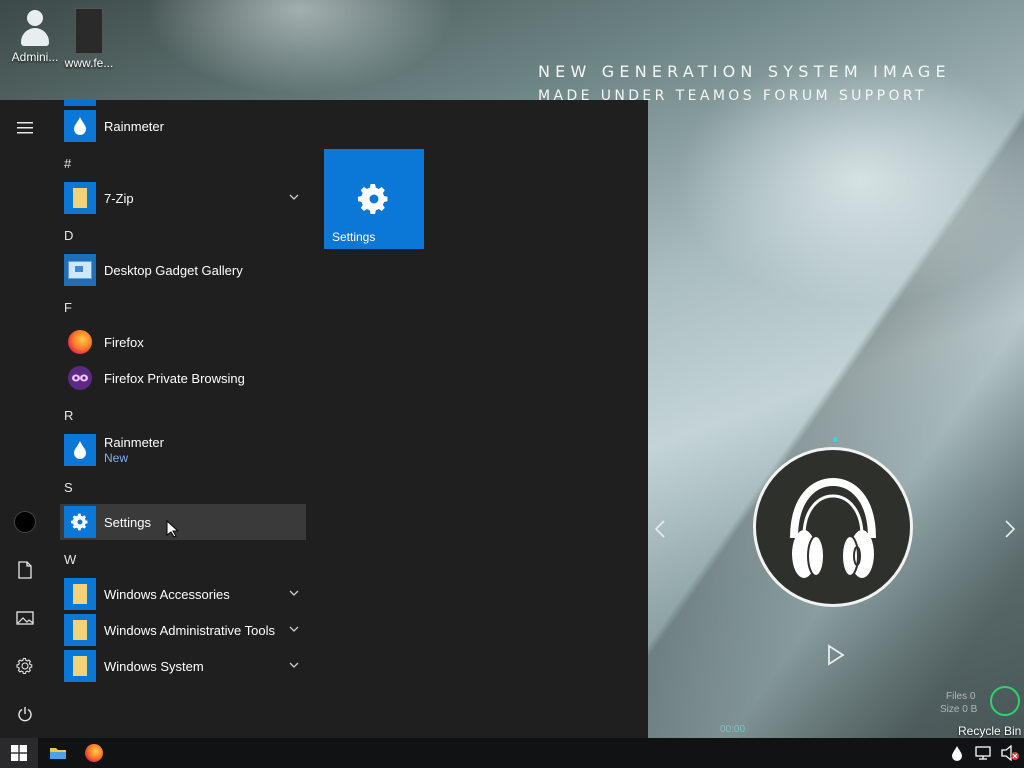 The height and width of the screenshot is (768, 1024). What do you see at coordinates (959, 709) in the screenshot?
I see `widget-size: Size 0 B` at bounding box center [959, 709].